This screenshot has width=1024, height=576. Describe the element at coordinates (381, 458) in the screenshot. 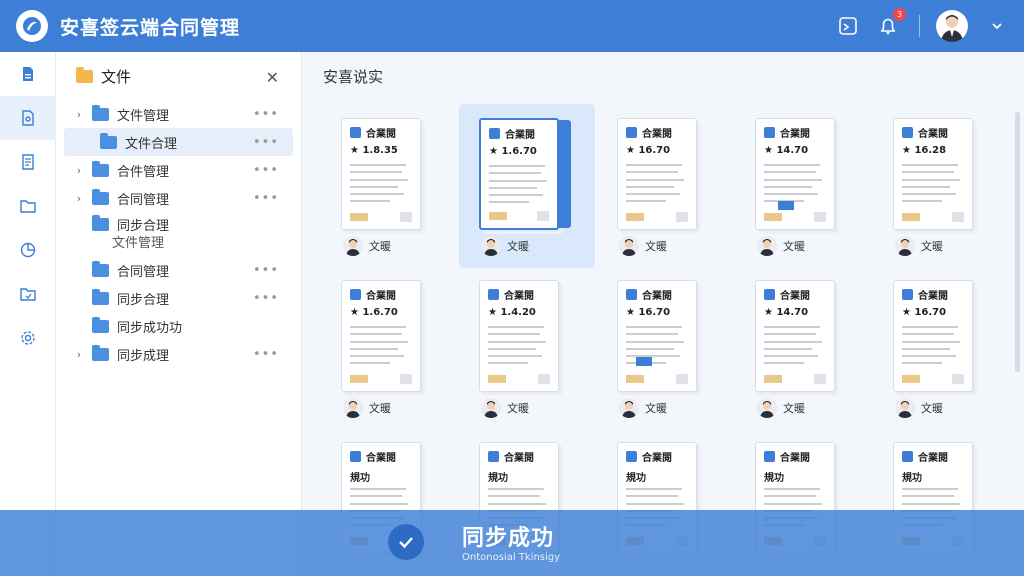

I see `document-title: 合業閱` at that location.